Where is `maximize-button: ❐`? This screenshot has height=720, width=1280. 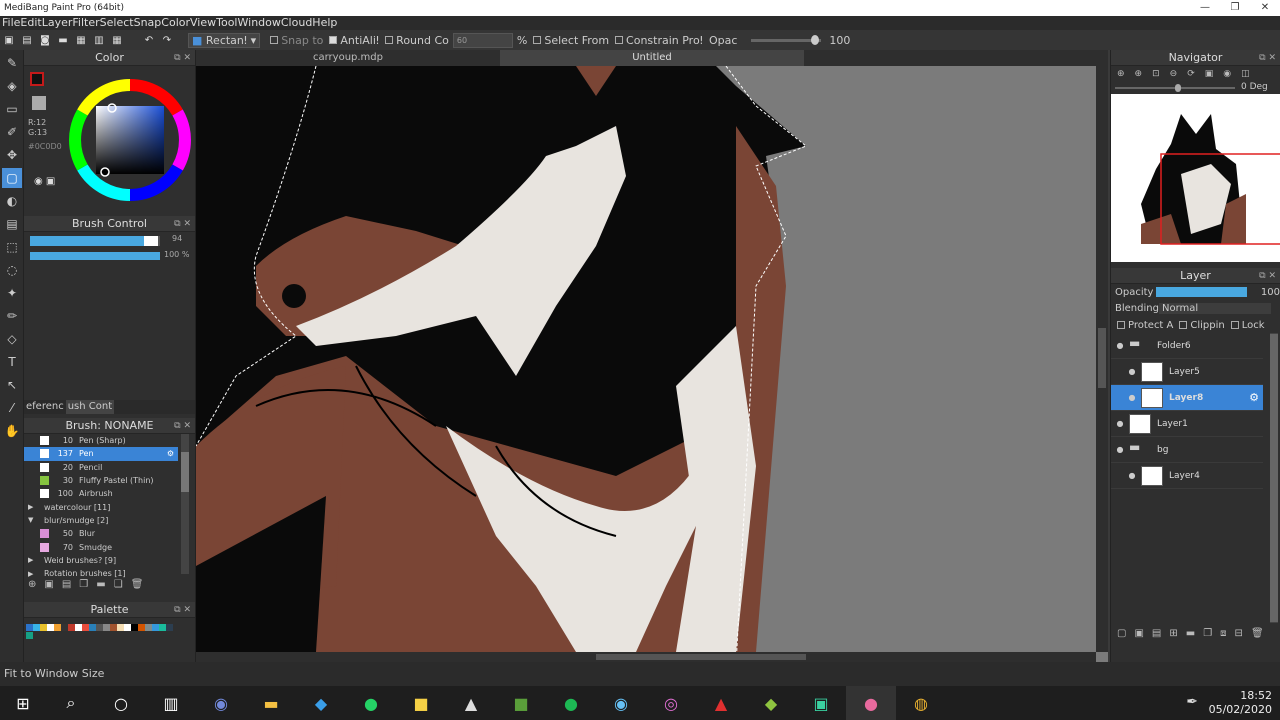 maximize-button: ❐ is located at coordinates (1235, 8).